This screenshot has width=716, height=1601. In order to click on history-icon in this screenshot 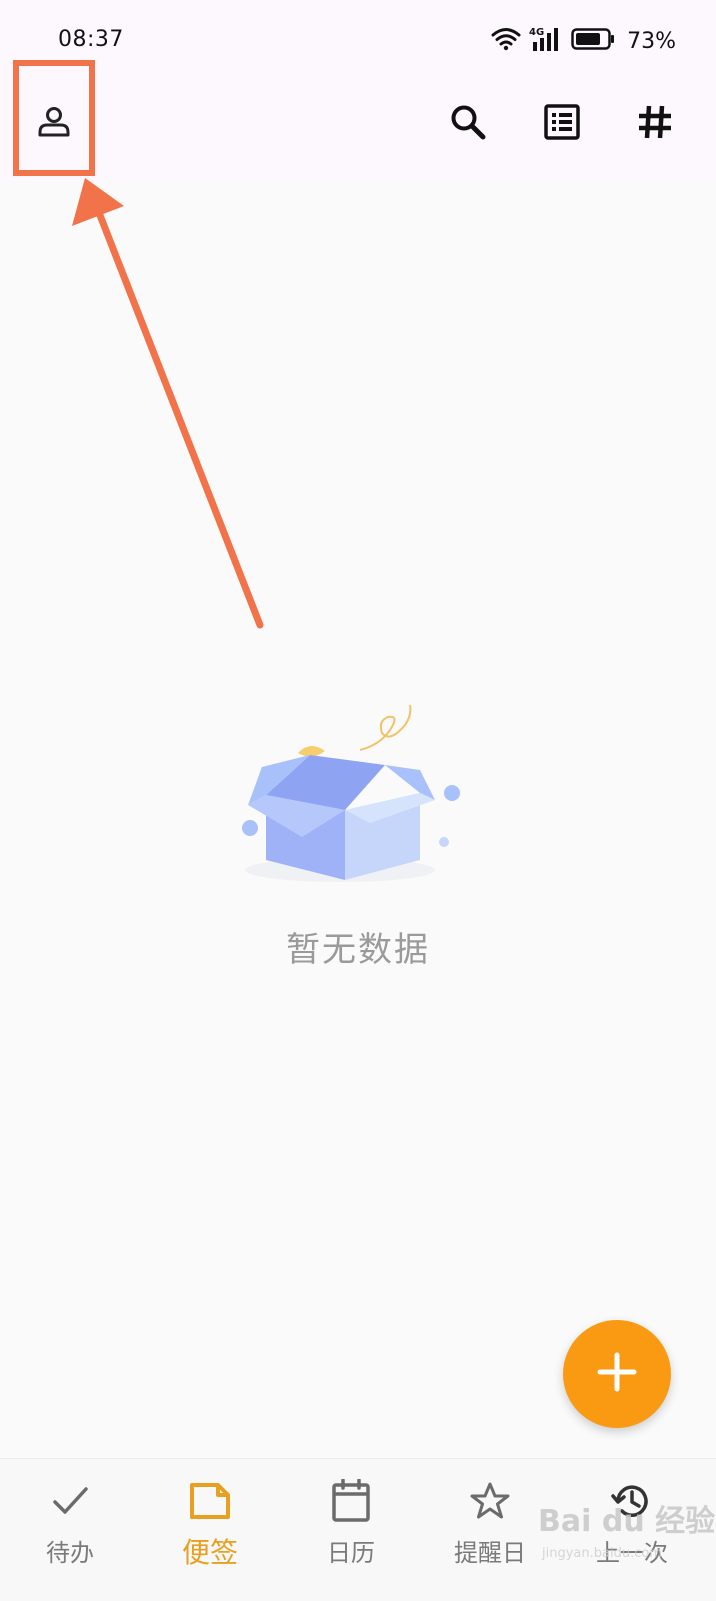, I will do `click(632, 1501)`.